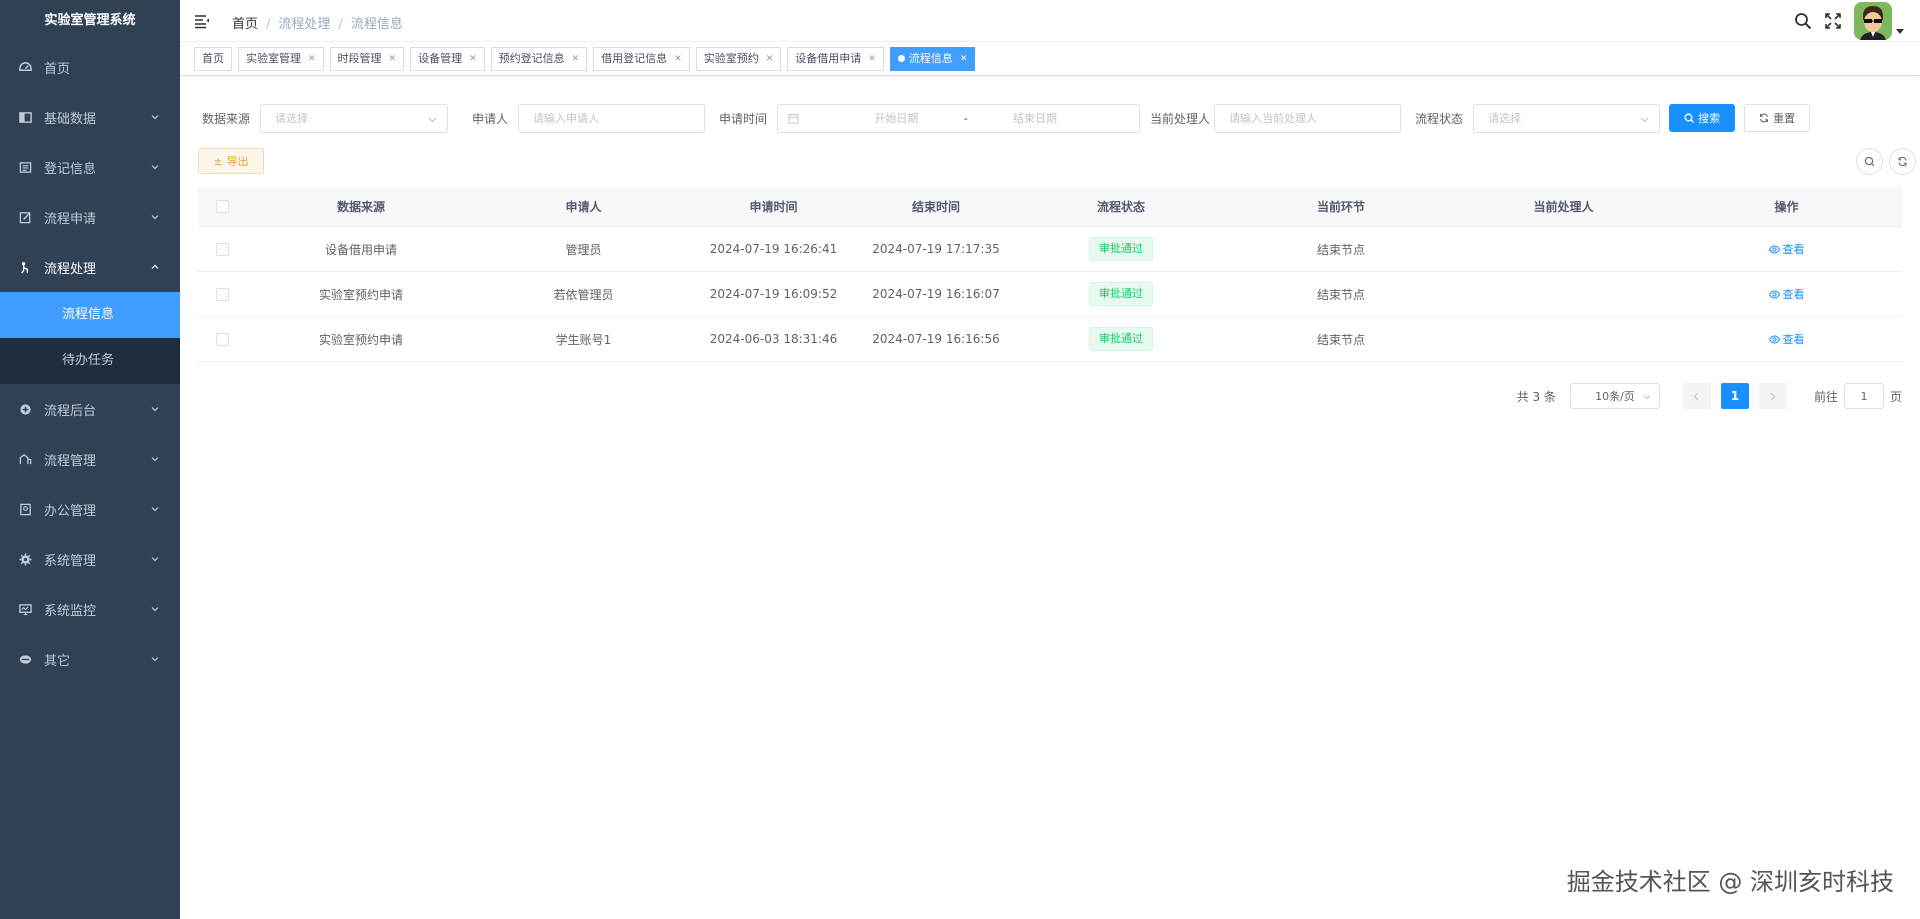 This screenshot has height=919, width=1920. I want to click on export-button: ± 导出, so click(231, 161).